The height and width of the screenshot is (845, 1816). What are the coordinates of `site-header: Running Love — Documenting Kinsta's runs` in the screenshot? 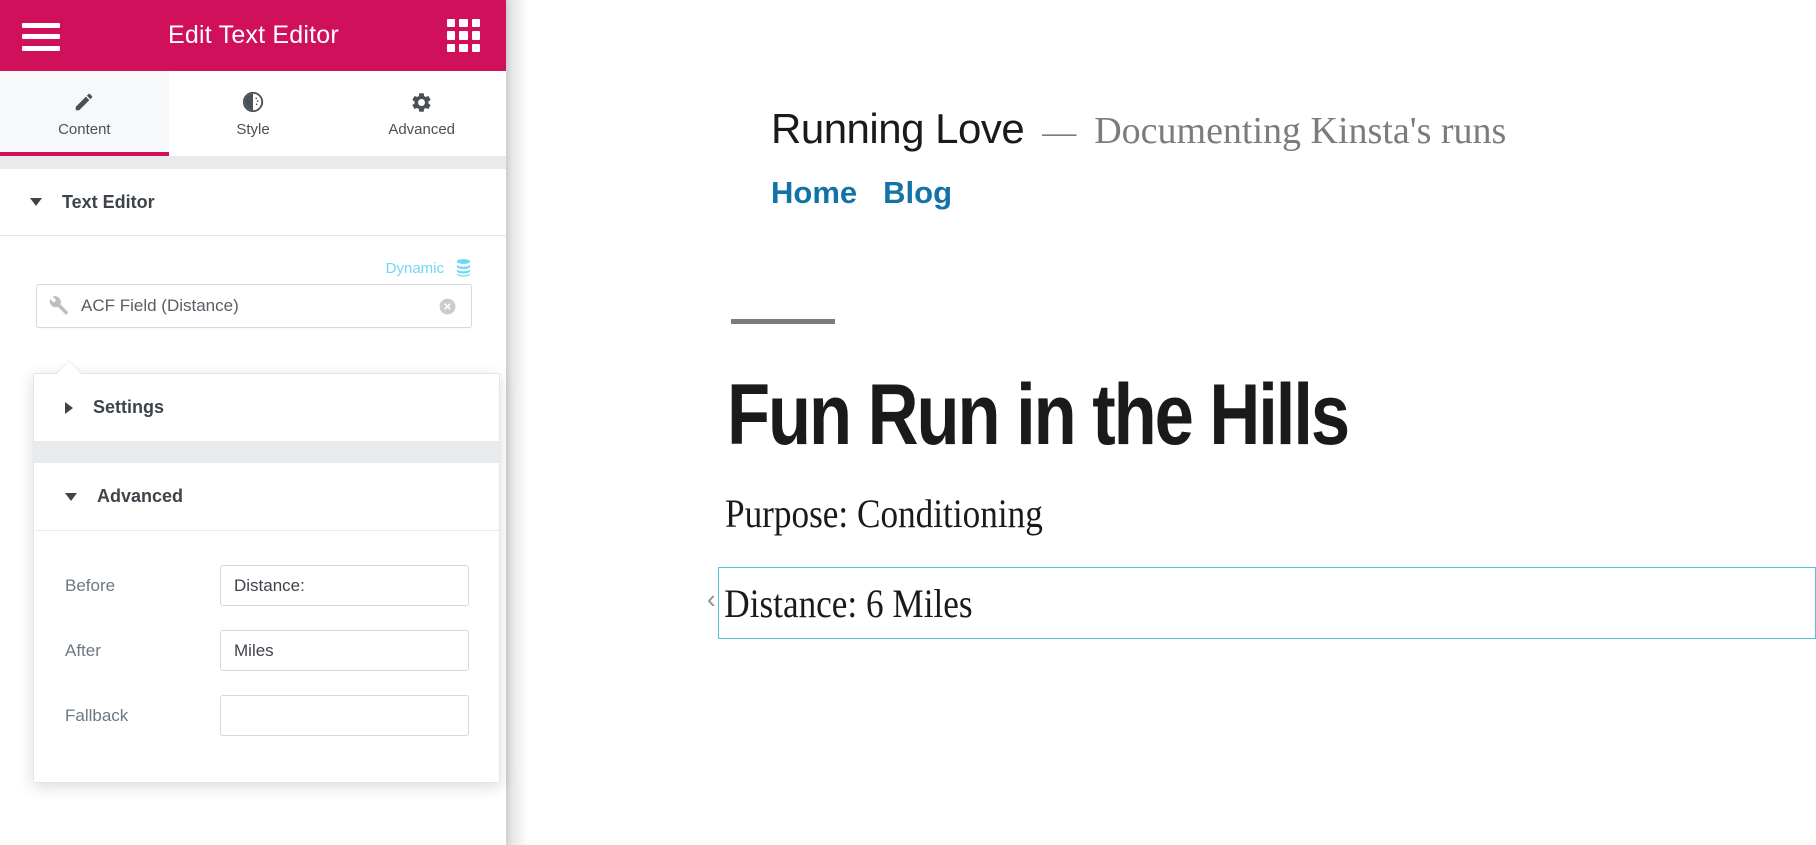 It's located at (1293, 129).